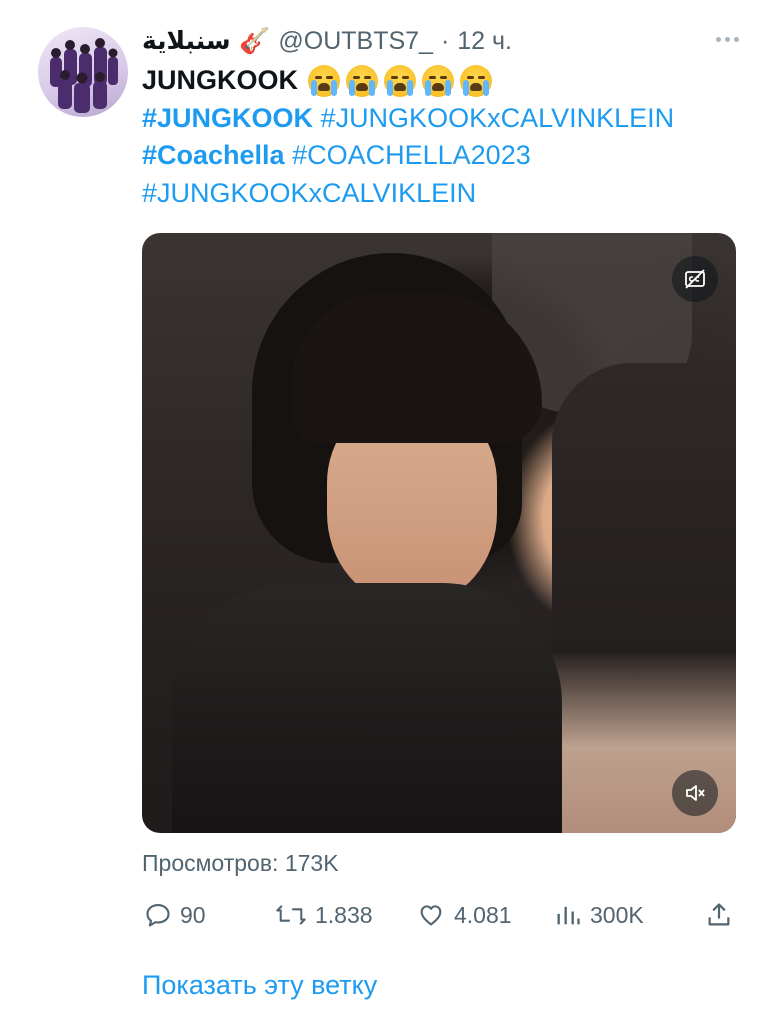 The width and height of the screenshot is (774, 1024). I want to click on closed-captions-icon, so click(695, 279).